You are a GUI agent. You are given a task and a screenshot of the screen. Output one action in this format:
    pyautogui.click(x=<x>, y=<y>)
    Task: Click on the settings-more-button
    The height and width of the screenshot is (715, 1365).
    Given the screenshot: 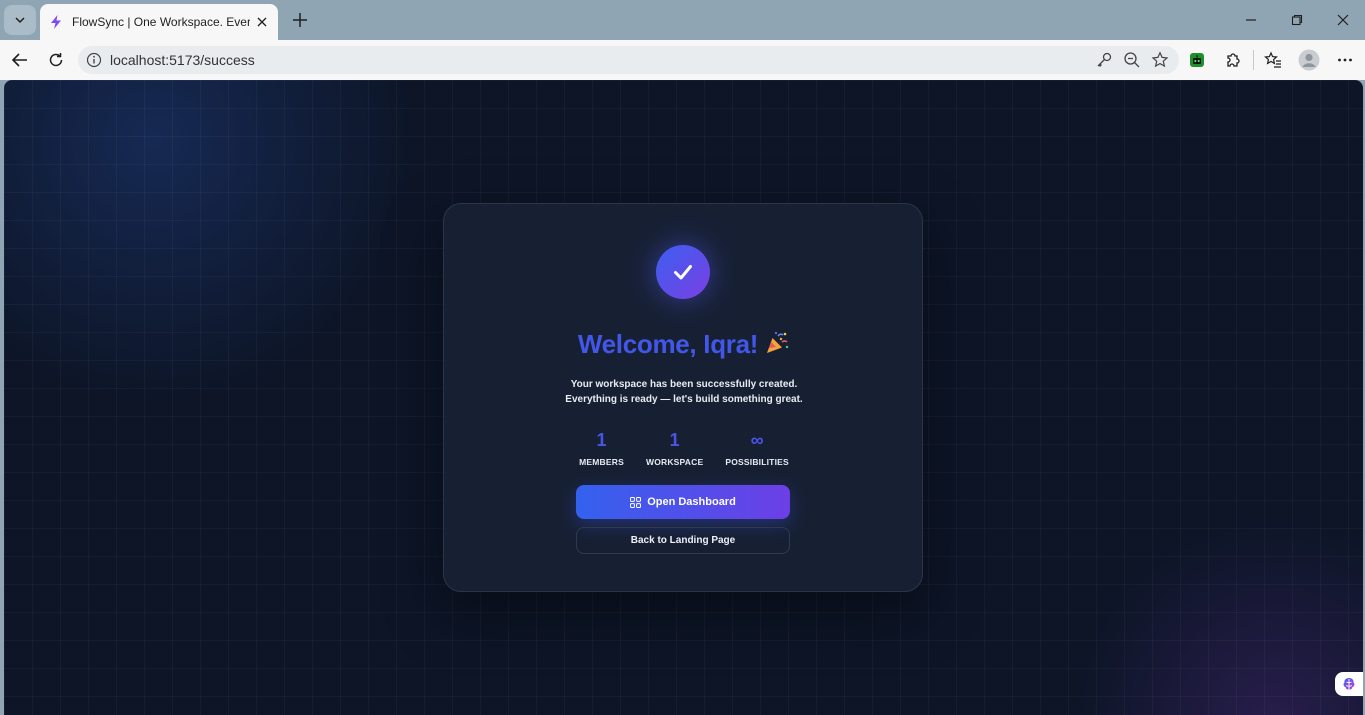 What is the action you would take?
    pyautogui.click(x=1345, y=60)
    